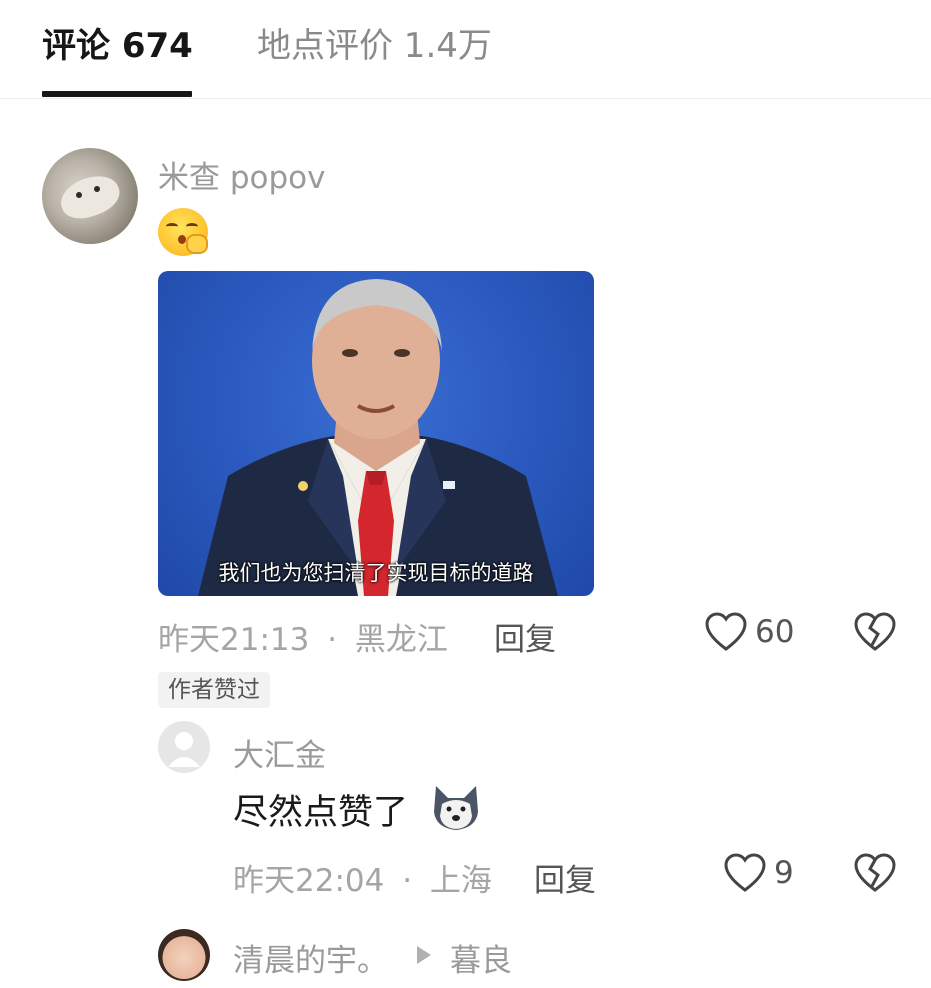 The height and width of the screenshot is (988, 931). What do you see at coordinates (775, 632) in the screenshot?
I see `like-count: 60` at bounding box center [775, 632].